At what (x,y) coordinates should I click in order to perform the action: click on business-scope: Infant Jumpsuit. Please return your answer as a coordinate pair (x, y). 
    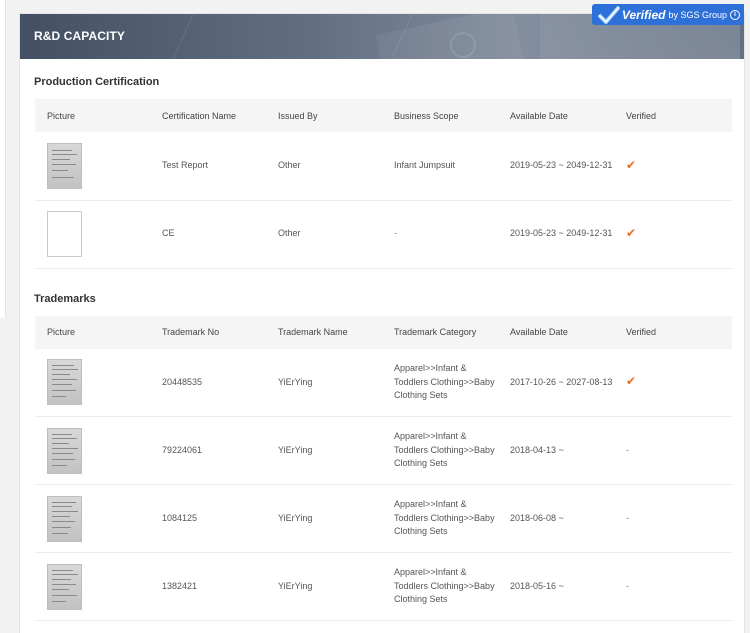
    Looking at the image, I should click on (440, 166).